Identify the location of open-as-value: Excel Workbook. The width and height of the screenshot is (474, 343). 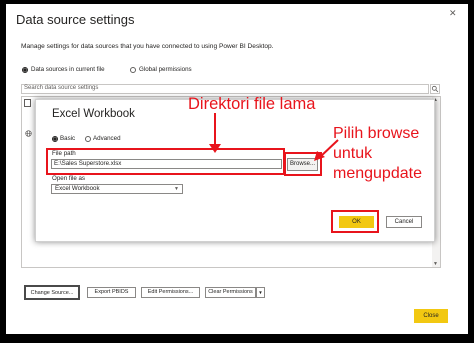
(77, 188).